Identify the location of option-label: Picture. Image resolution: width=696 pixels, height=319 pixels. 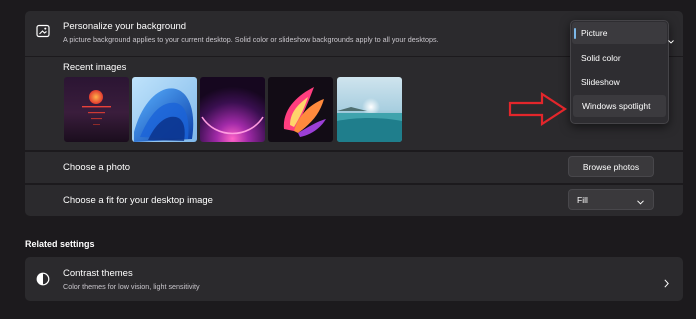
(594, 33).